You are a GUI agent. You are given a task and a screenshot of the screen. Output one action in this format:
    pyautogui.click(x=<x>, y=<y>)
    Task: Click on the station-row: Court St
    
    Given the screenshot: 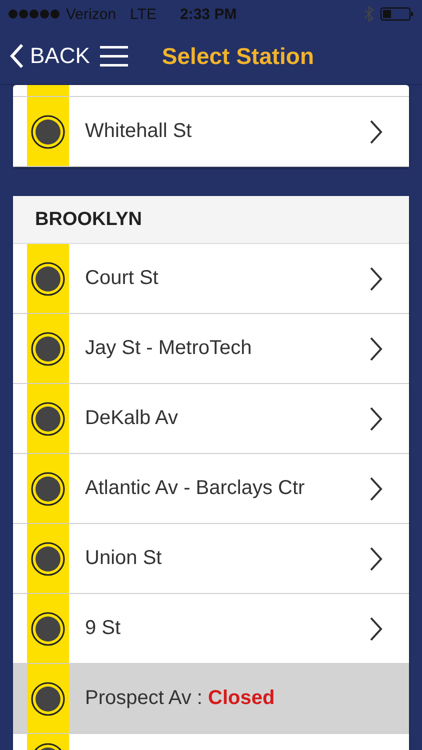 What is the action you would take?
    pyautogui.click(x=211, y=279)
    